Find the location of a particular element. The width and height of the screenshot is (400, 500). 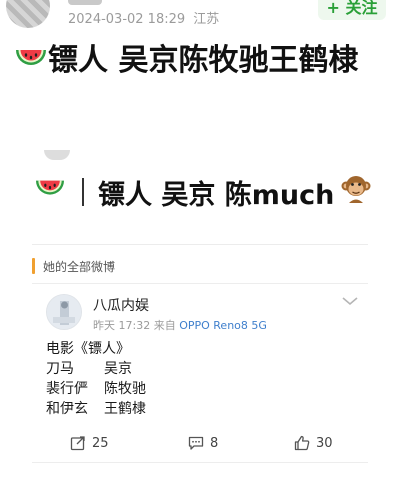

author-name-blurred is located at coordinates (85, 2).